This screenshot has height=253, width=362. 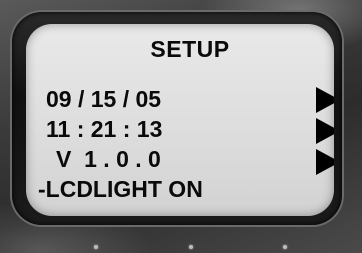 I want to click on screen-title: SETUP, so click(x=190, y=49).